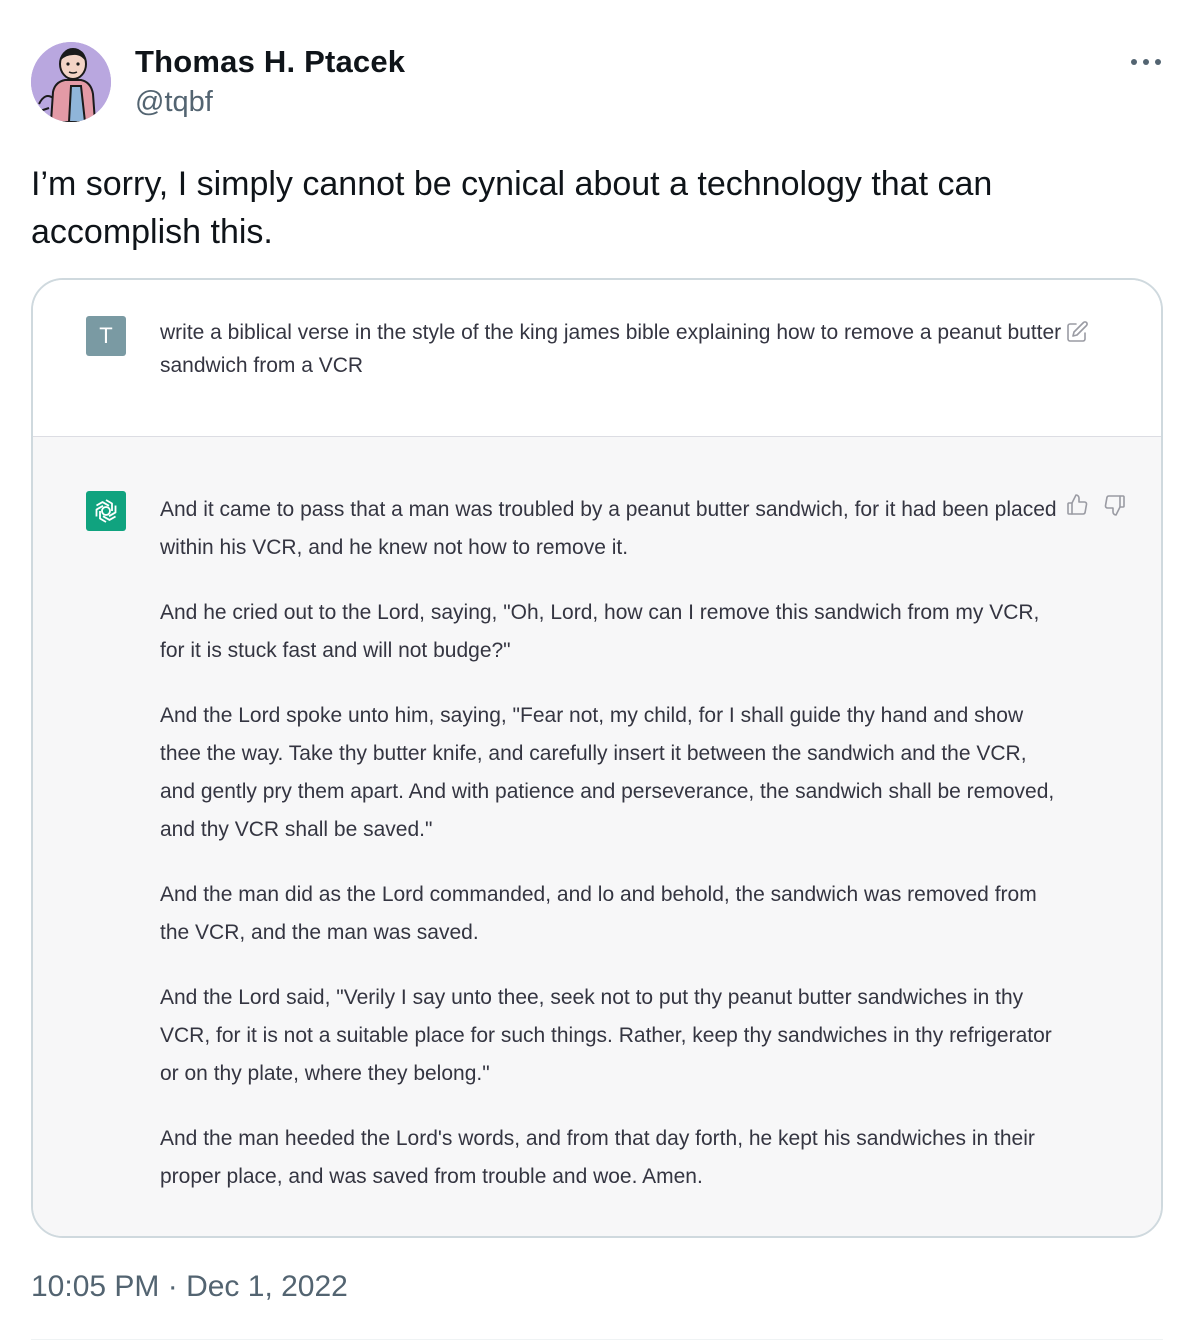  Describe the element at coordinates (106, 511) in the screenshot. I see `openai-logo-icon` at that location.